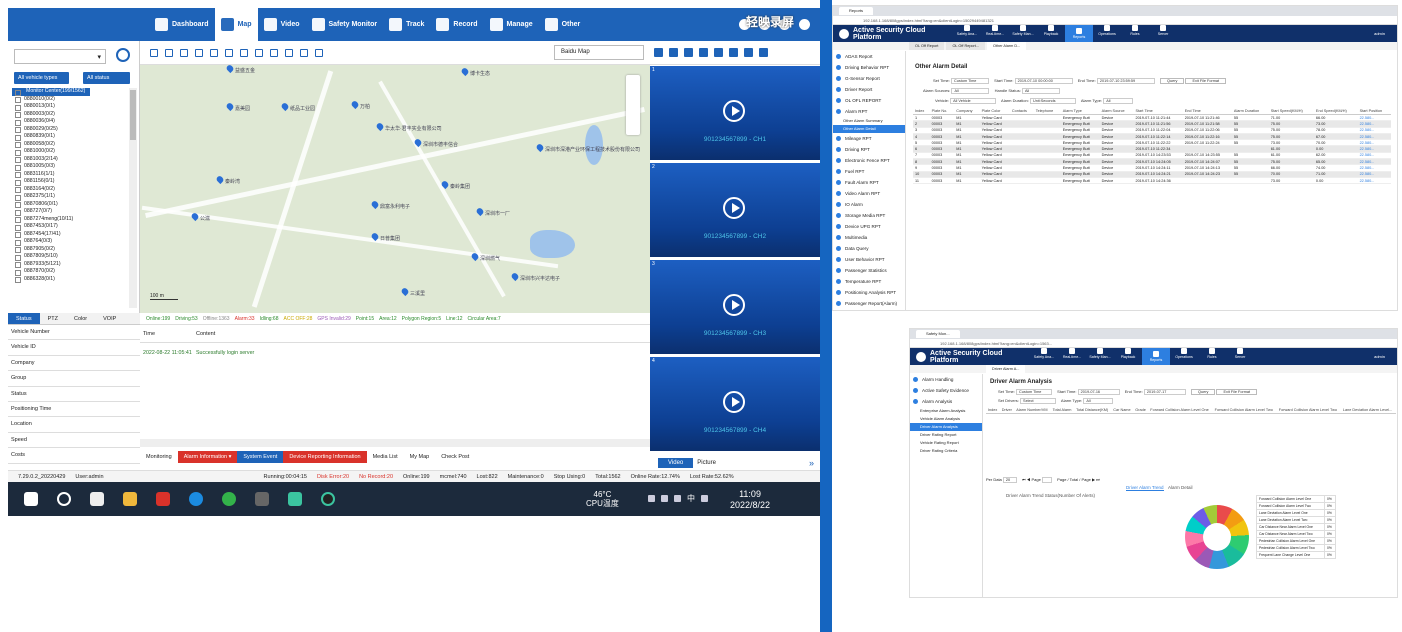 This screenshot has width=1402, height=632. What do you see at coordinates (718, 52) in the screenshot?
I see `camera-icon` at bounding box center [718, 52].